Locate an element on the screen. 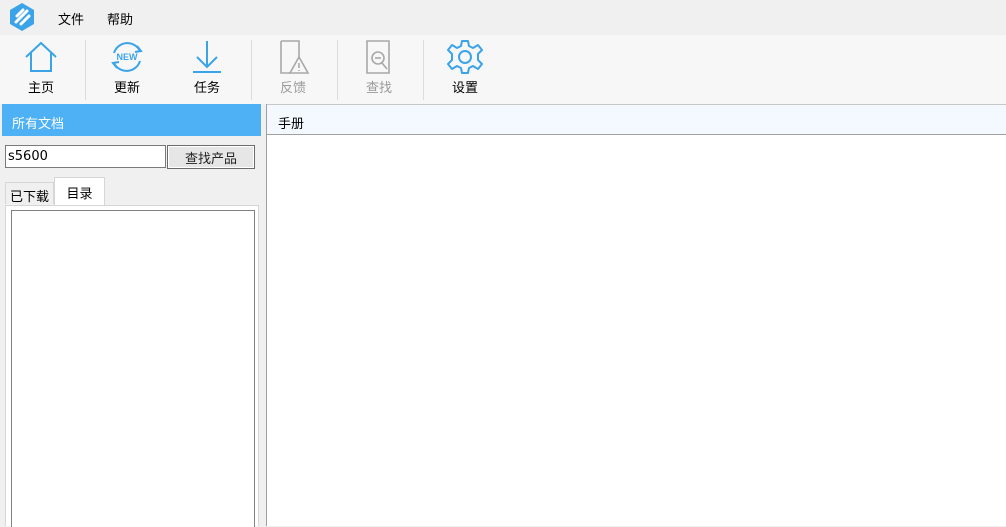 The width and height of the screenshot is (1006, 527). new-badge: NEW is located at coordinates (128, 57).